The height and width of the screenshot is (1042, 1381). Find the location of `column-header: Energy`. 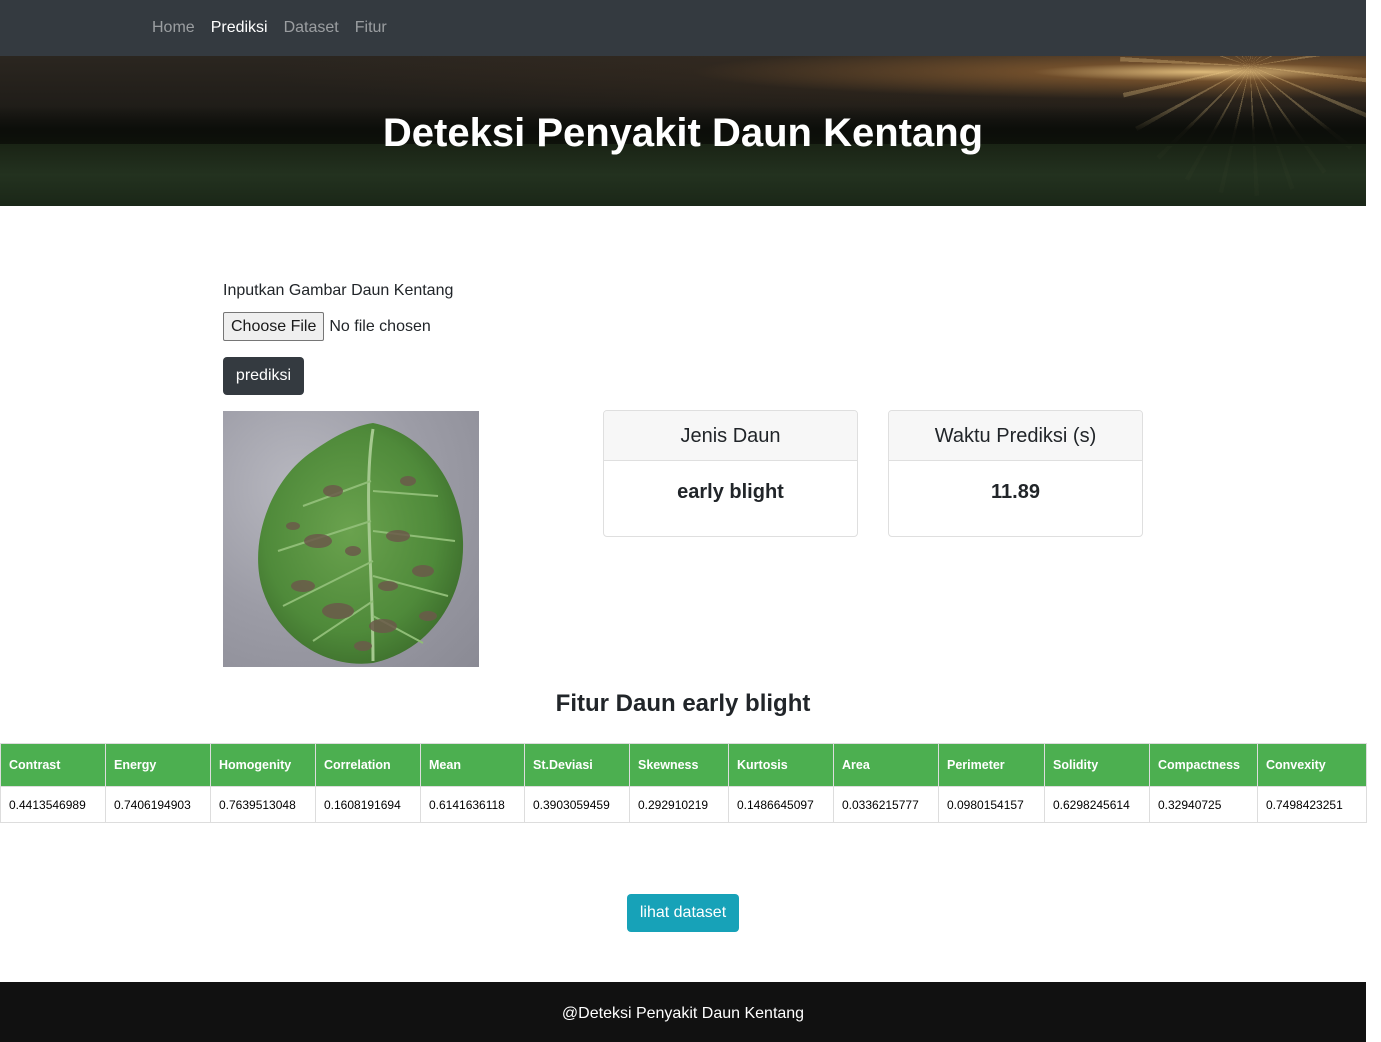

column-header: Energy is located at coordinates (158, 765).